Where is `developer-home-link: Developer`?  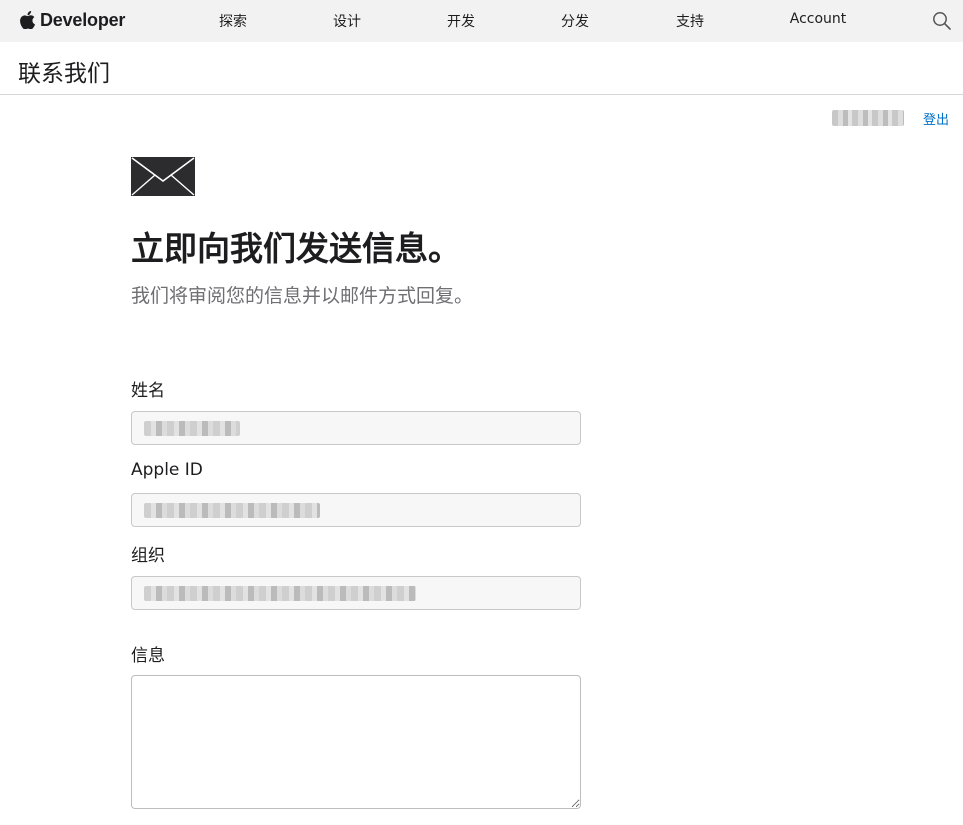 developer-home-link: Developer is located at coordinates (72, 20).